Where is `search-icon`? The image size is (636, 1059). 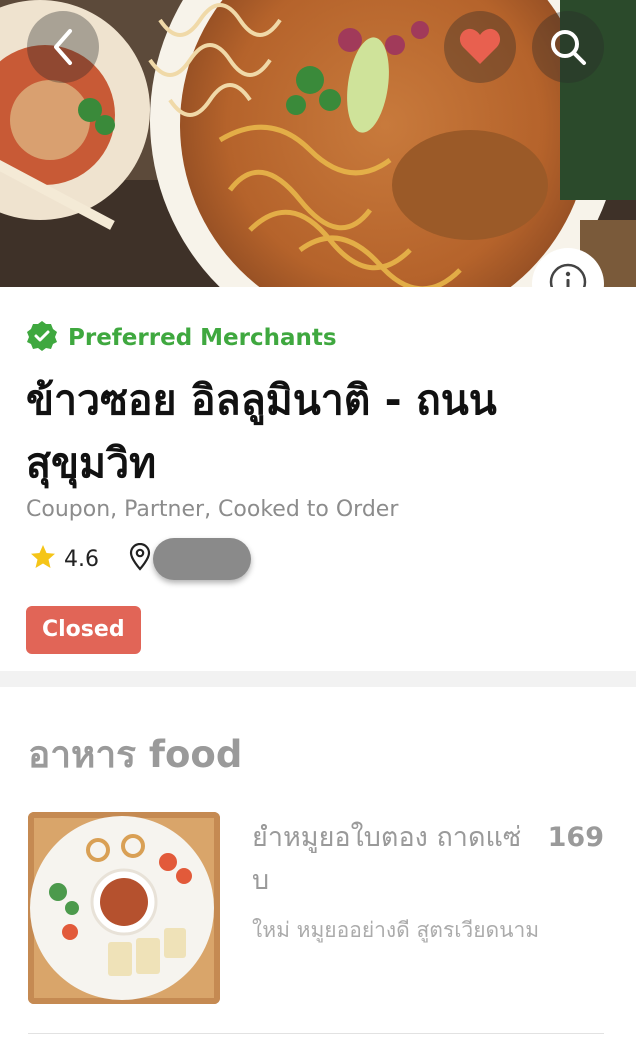 search-icon is located at coordinates (568, 47).